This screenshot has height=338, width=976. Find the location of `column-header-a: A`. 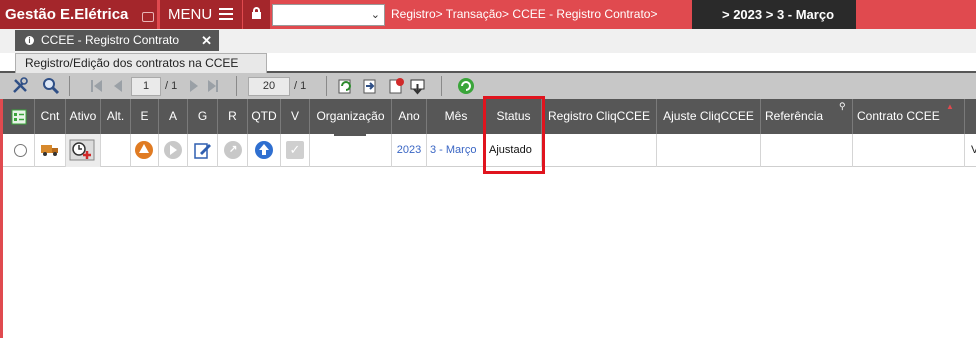

column-header-a: A is located at coordinates (173, 116).